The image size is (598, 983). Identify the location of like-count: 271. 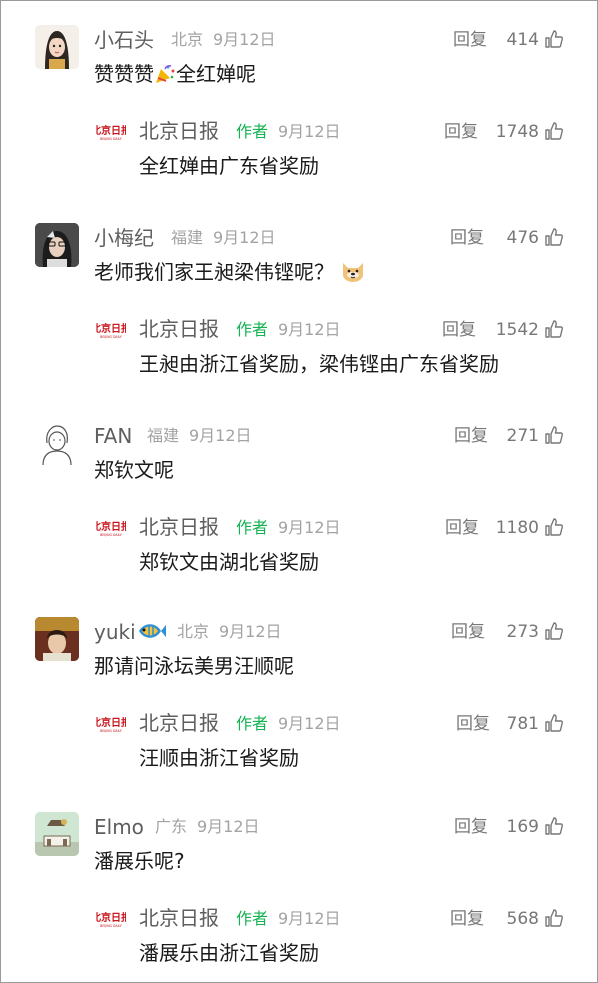
(522, 436).